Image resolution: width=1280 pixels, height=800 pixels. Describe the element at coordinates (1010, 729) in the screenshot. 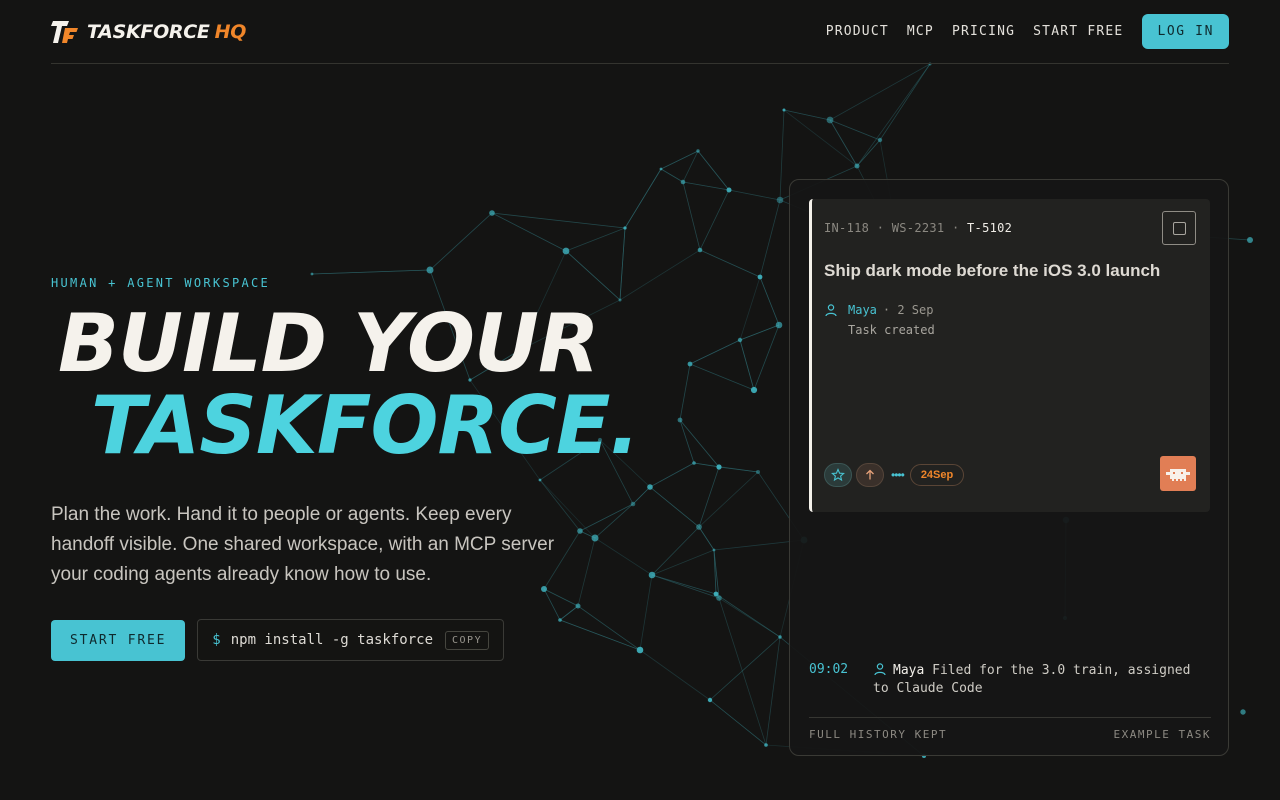

I see `panel-footer: FULL HISTORY KEPT EXAMPLE TASK` at that location.